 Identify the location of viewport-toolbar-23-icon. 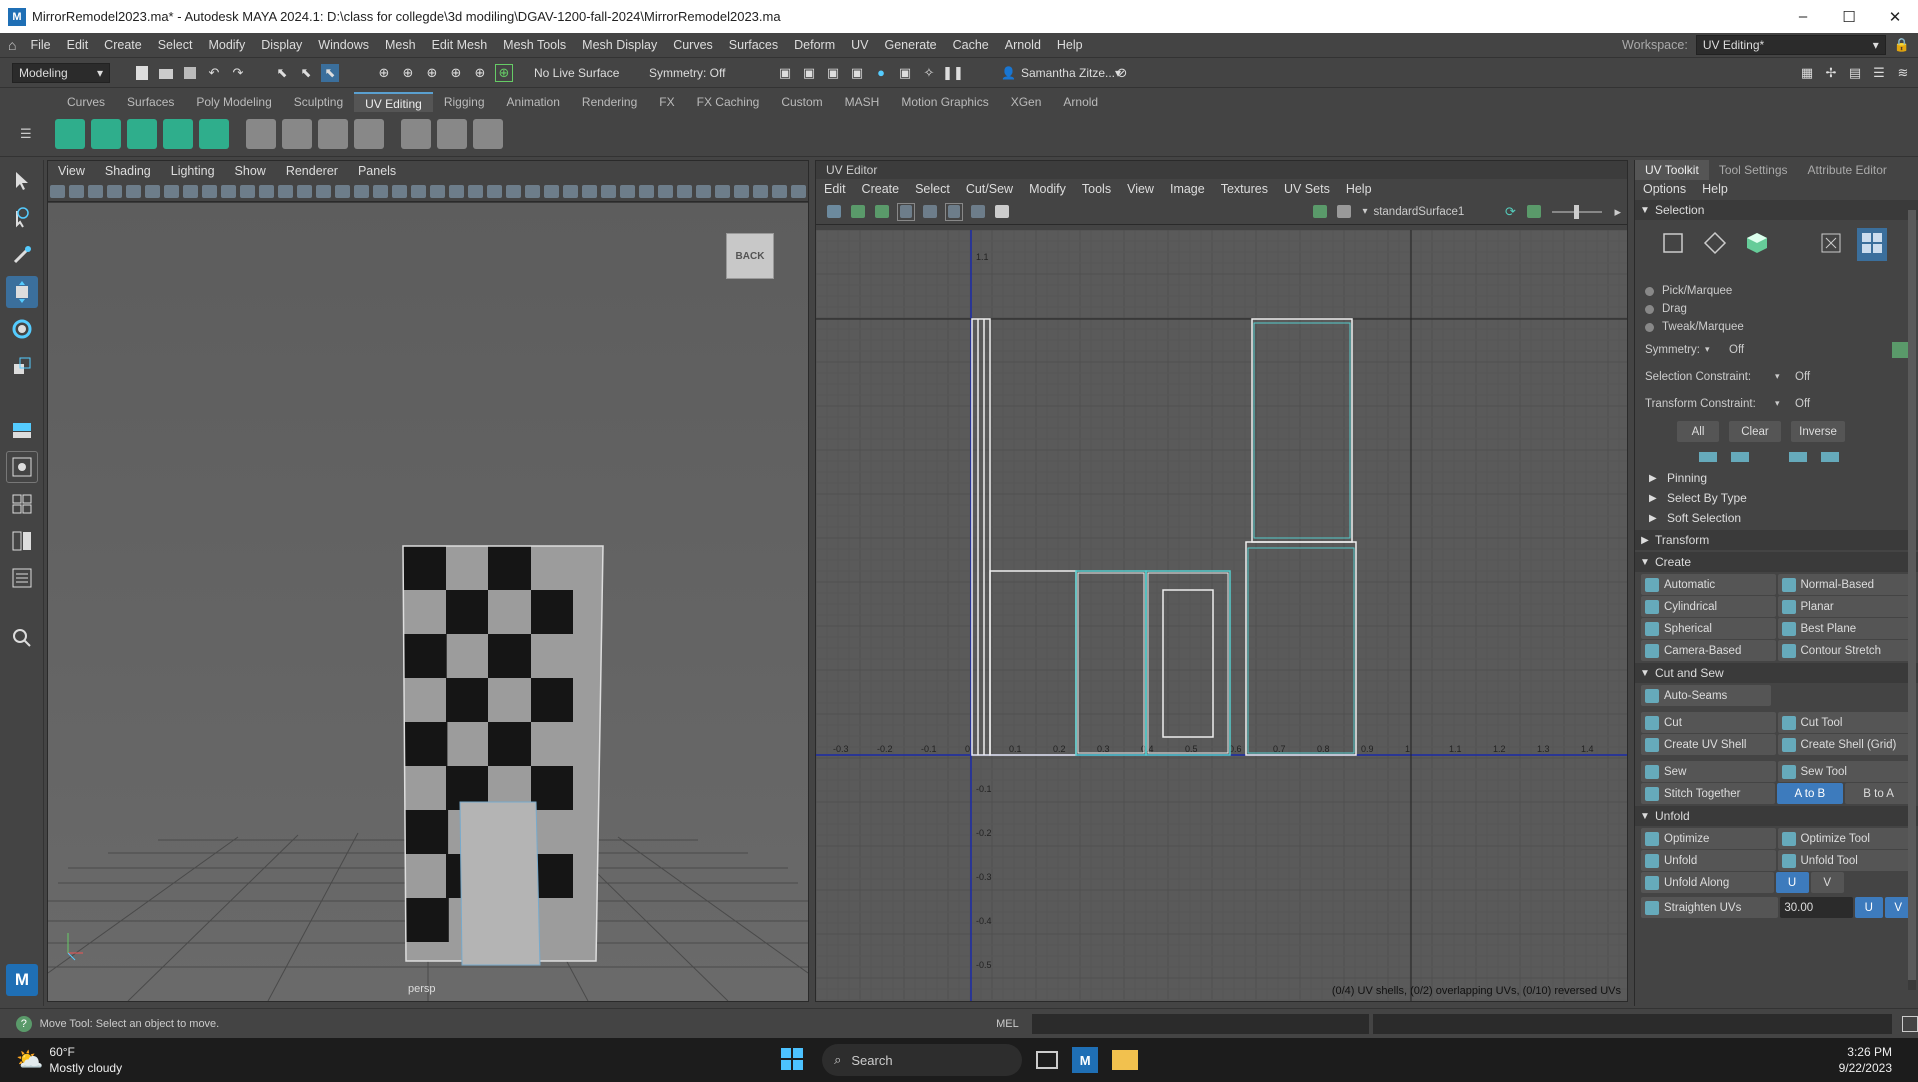
(475, 191).